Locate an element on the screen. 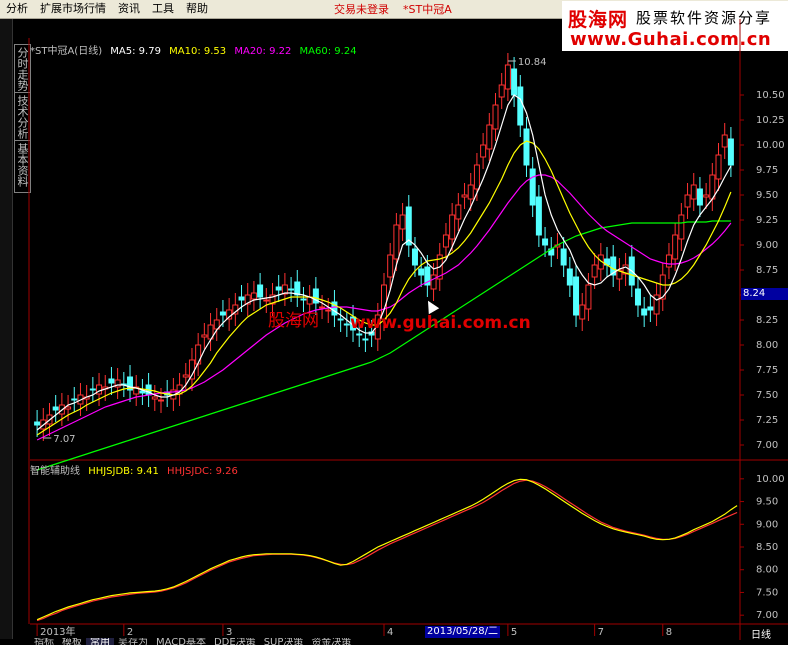 This screenshot has width=788, height=645. main-axis-tick-label: 7.75 is located at coordinates (767, 370).